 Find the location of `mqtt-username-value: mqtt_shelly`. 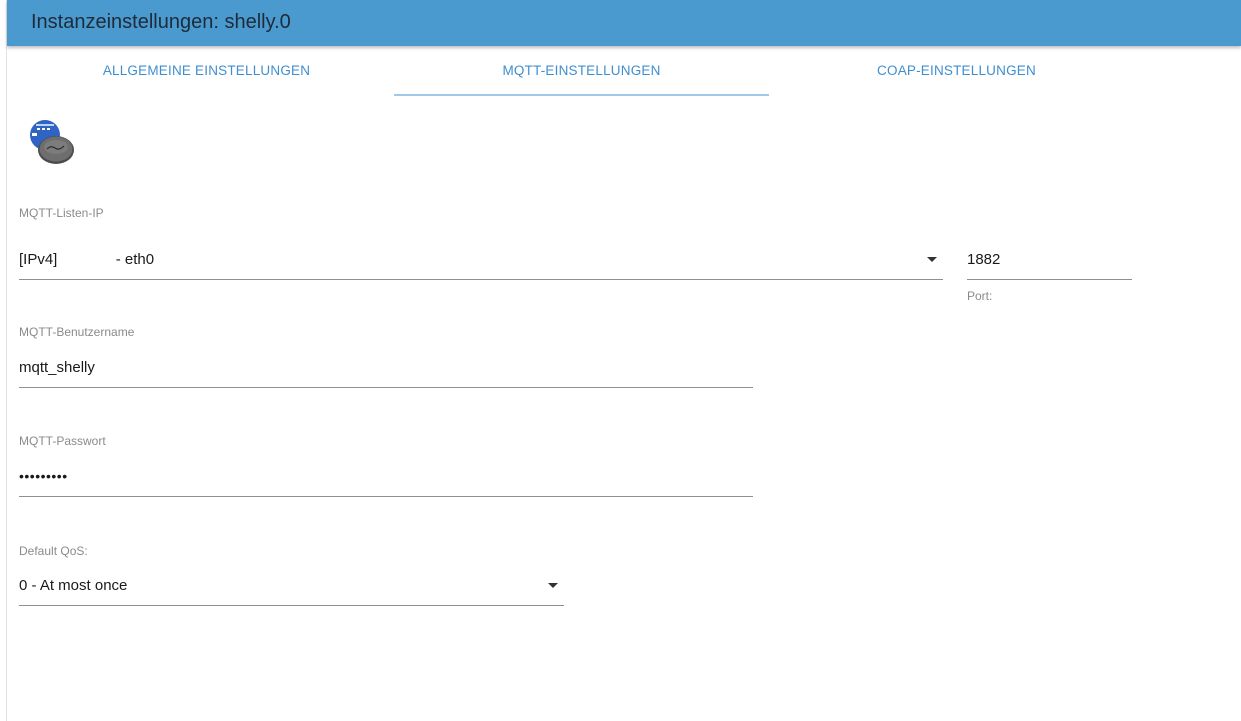

mqtt-username-value: mqtt_shelly is located at coordinates (57, 367).